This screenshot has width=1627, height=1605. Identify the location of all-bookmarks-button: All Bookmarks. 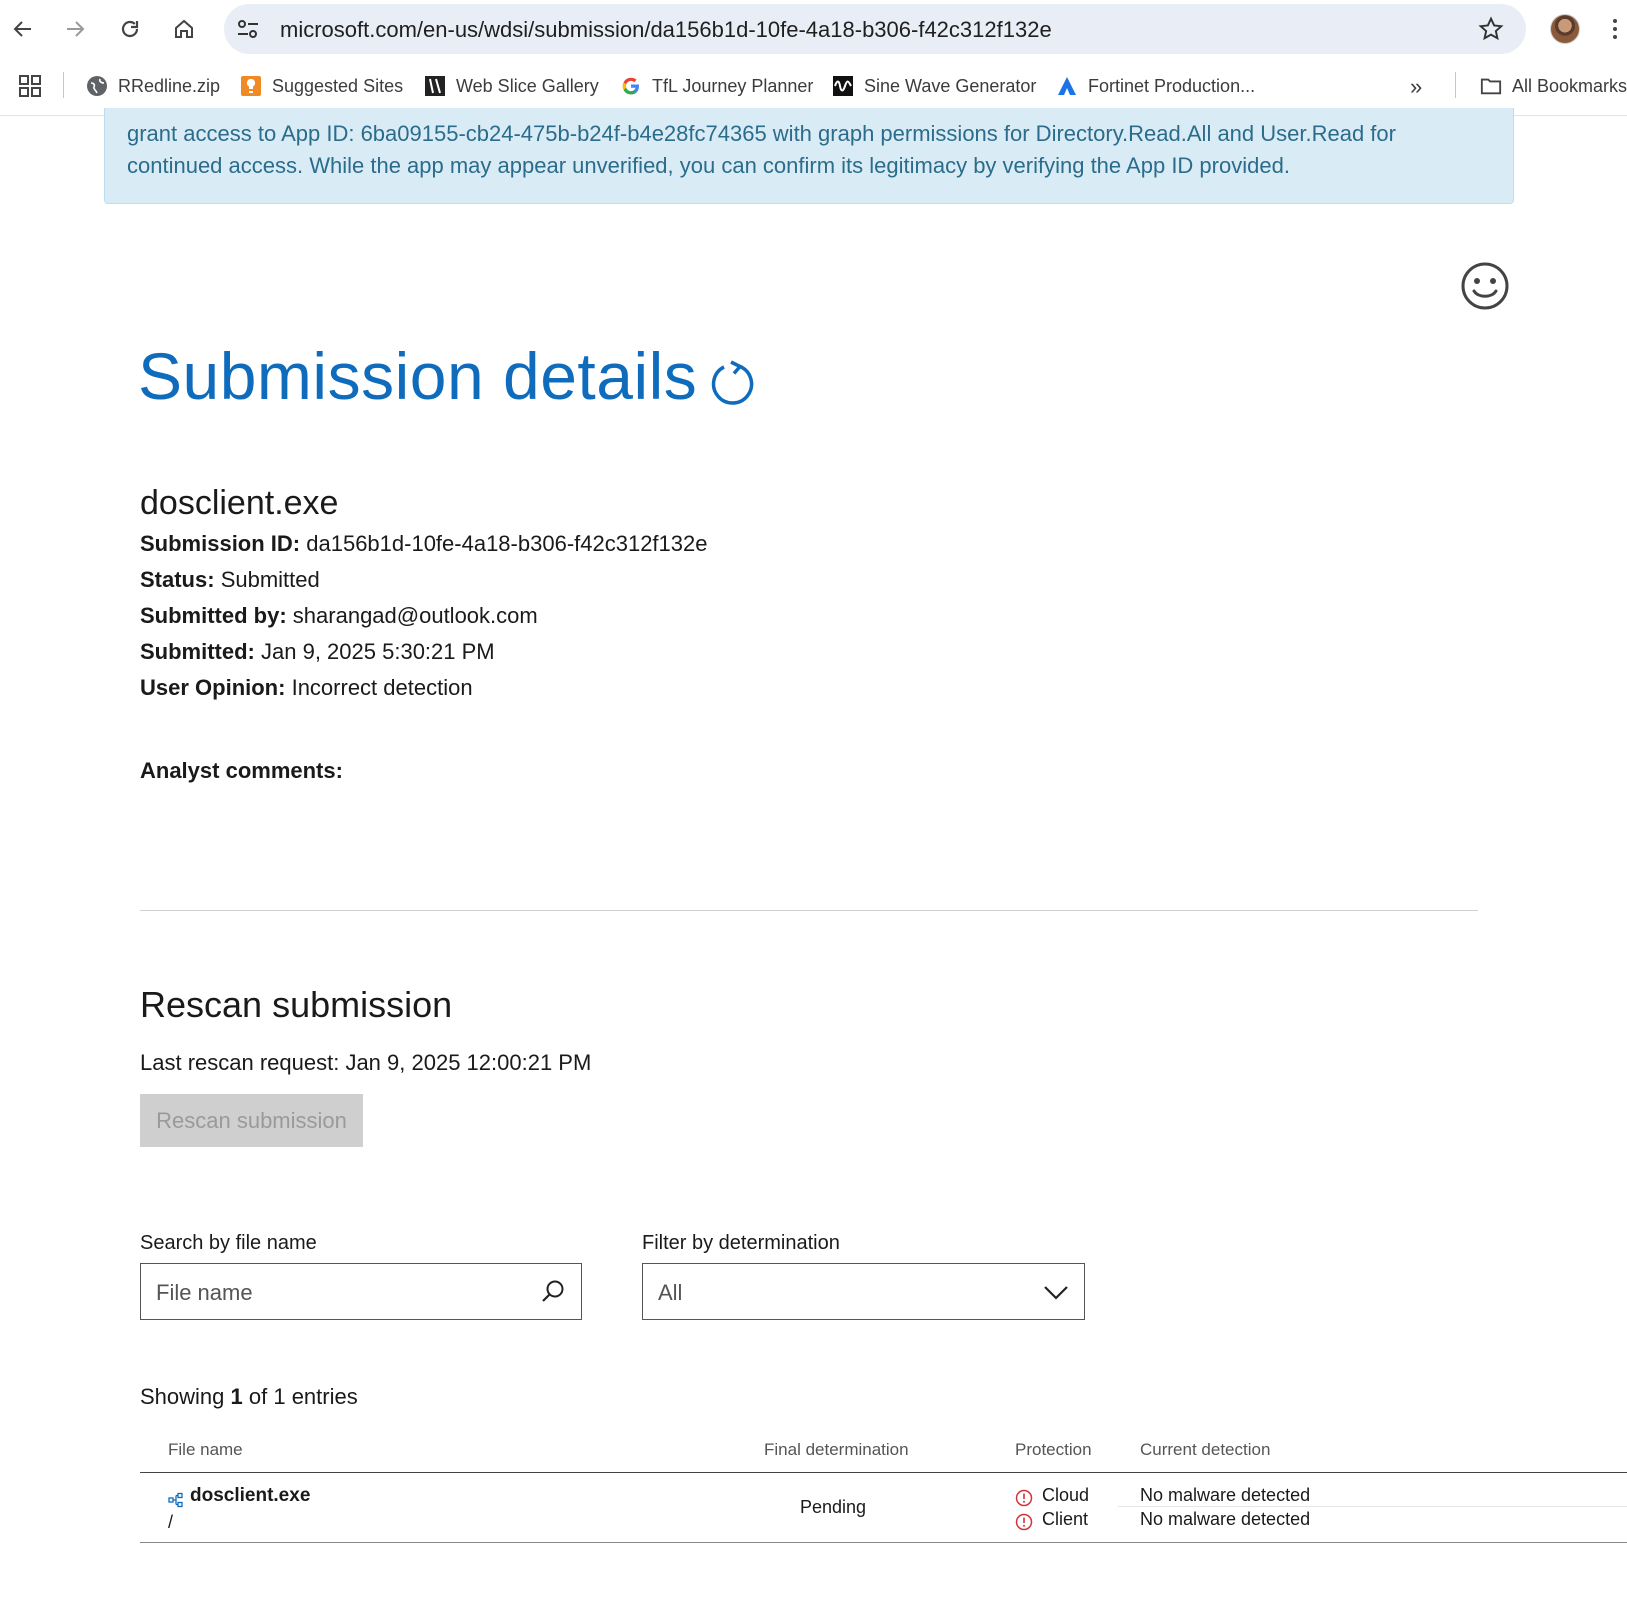
(1553, 86).